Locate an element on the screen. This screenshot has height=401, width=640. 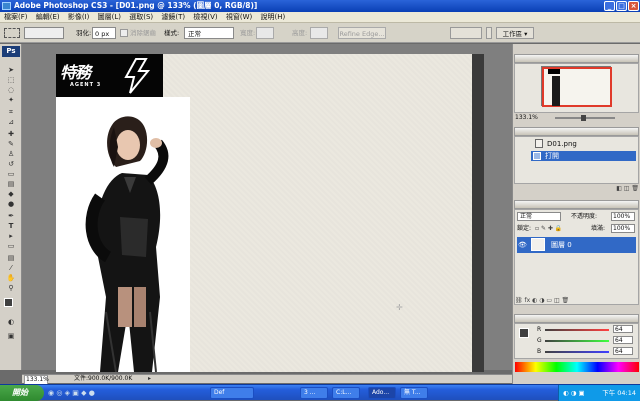
layer-name: 圖層 0 is located at coordinates (561, 245).